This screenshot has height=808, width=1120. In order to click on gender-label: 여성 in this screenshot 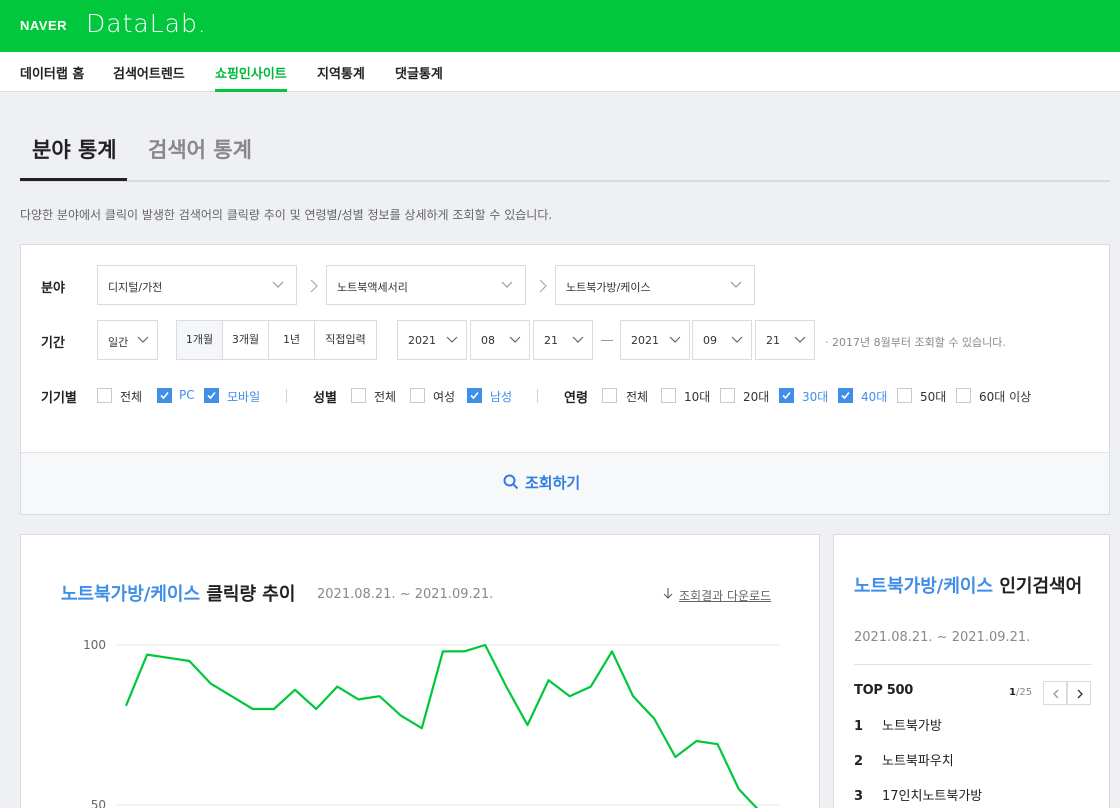, I will do `click(444, 396)`.